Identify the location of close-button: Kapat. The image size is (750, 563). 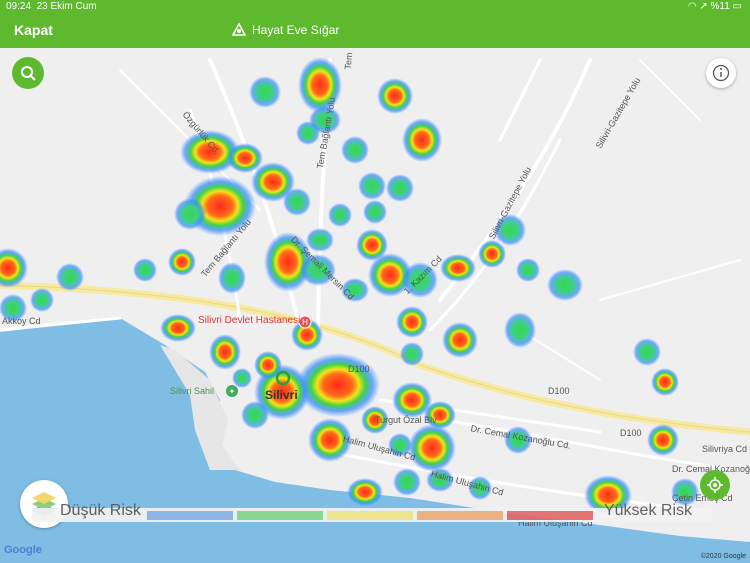
(33, 30).